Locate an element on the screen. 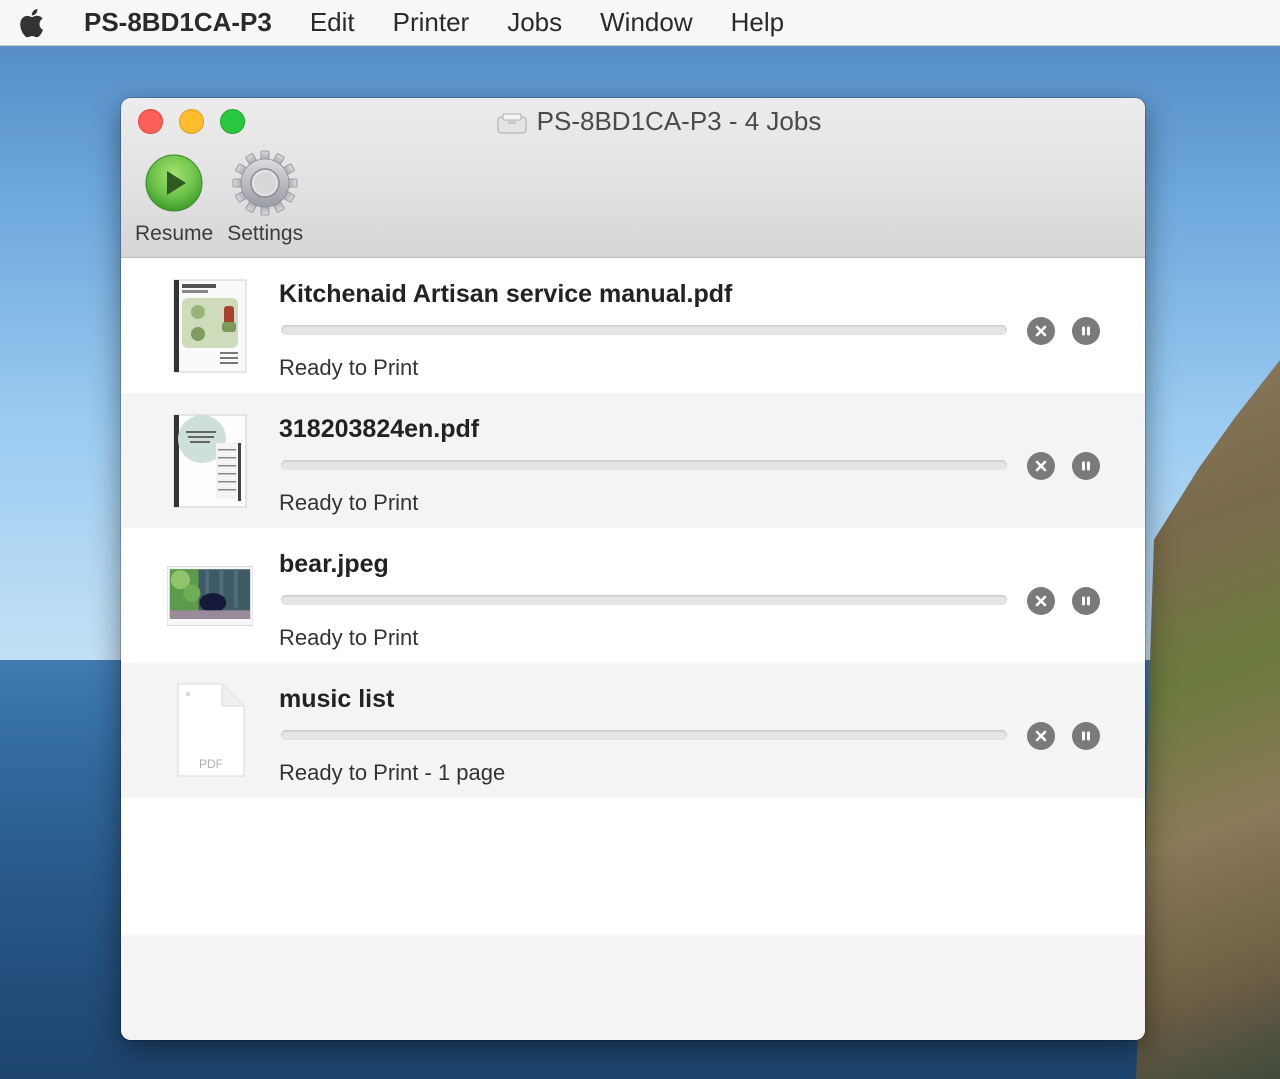 The height and width of the screenshot is (1079, 1280). settings-button: Settings is located at coordinates (265, 198).